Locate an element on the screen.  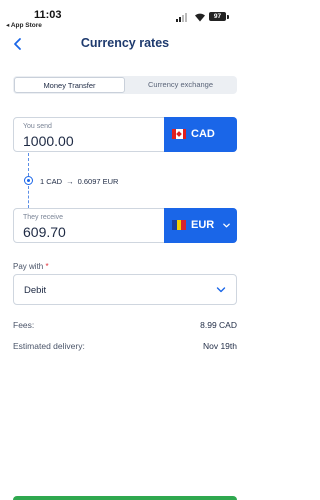
send-currency-selector: CAD is located at coordinates (200, 134).